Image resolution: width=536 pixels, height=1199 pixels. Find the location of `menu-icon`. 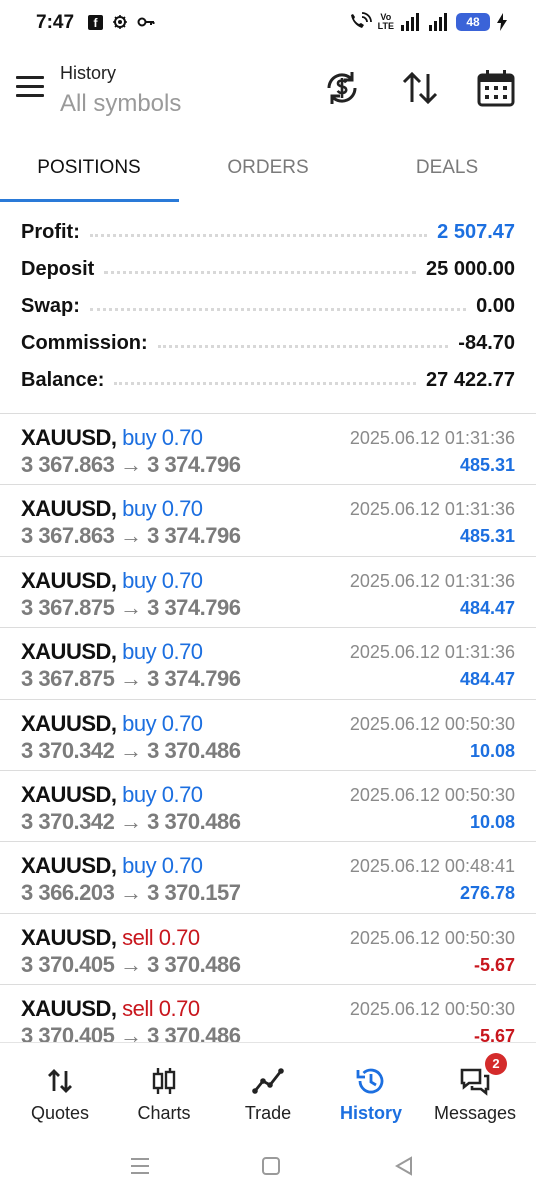

menu-icon is located at coordinates (30, 87).